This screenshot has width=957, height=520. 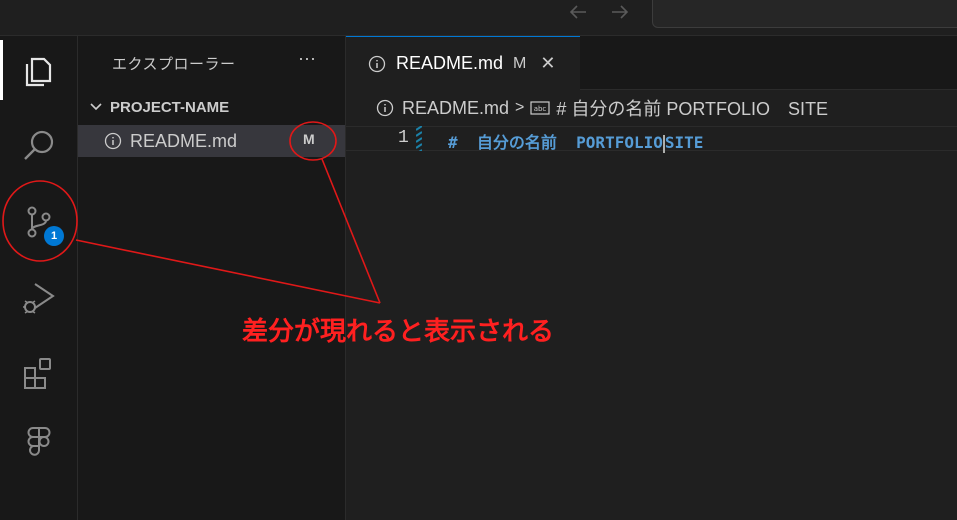 What do you see at coordinates (170, 107) in the screenshot?
I see `project-name: PROJECT-NAME` at bounding box center [170, 107].